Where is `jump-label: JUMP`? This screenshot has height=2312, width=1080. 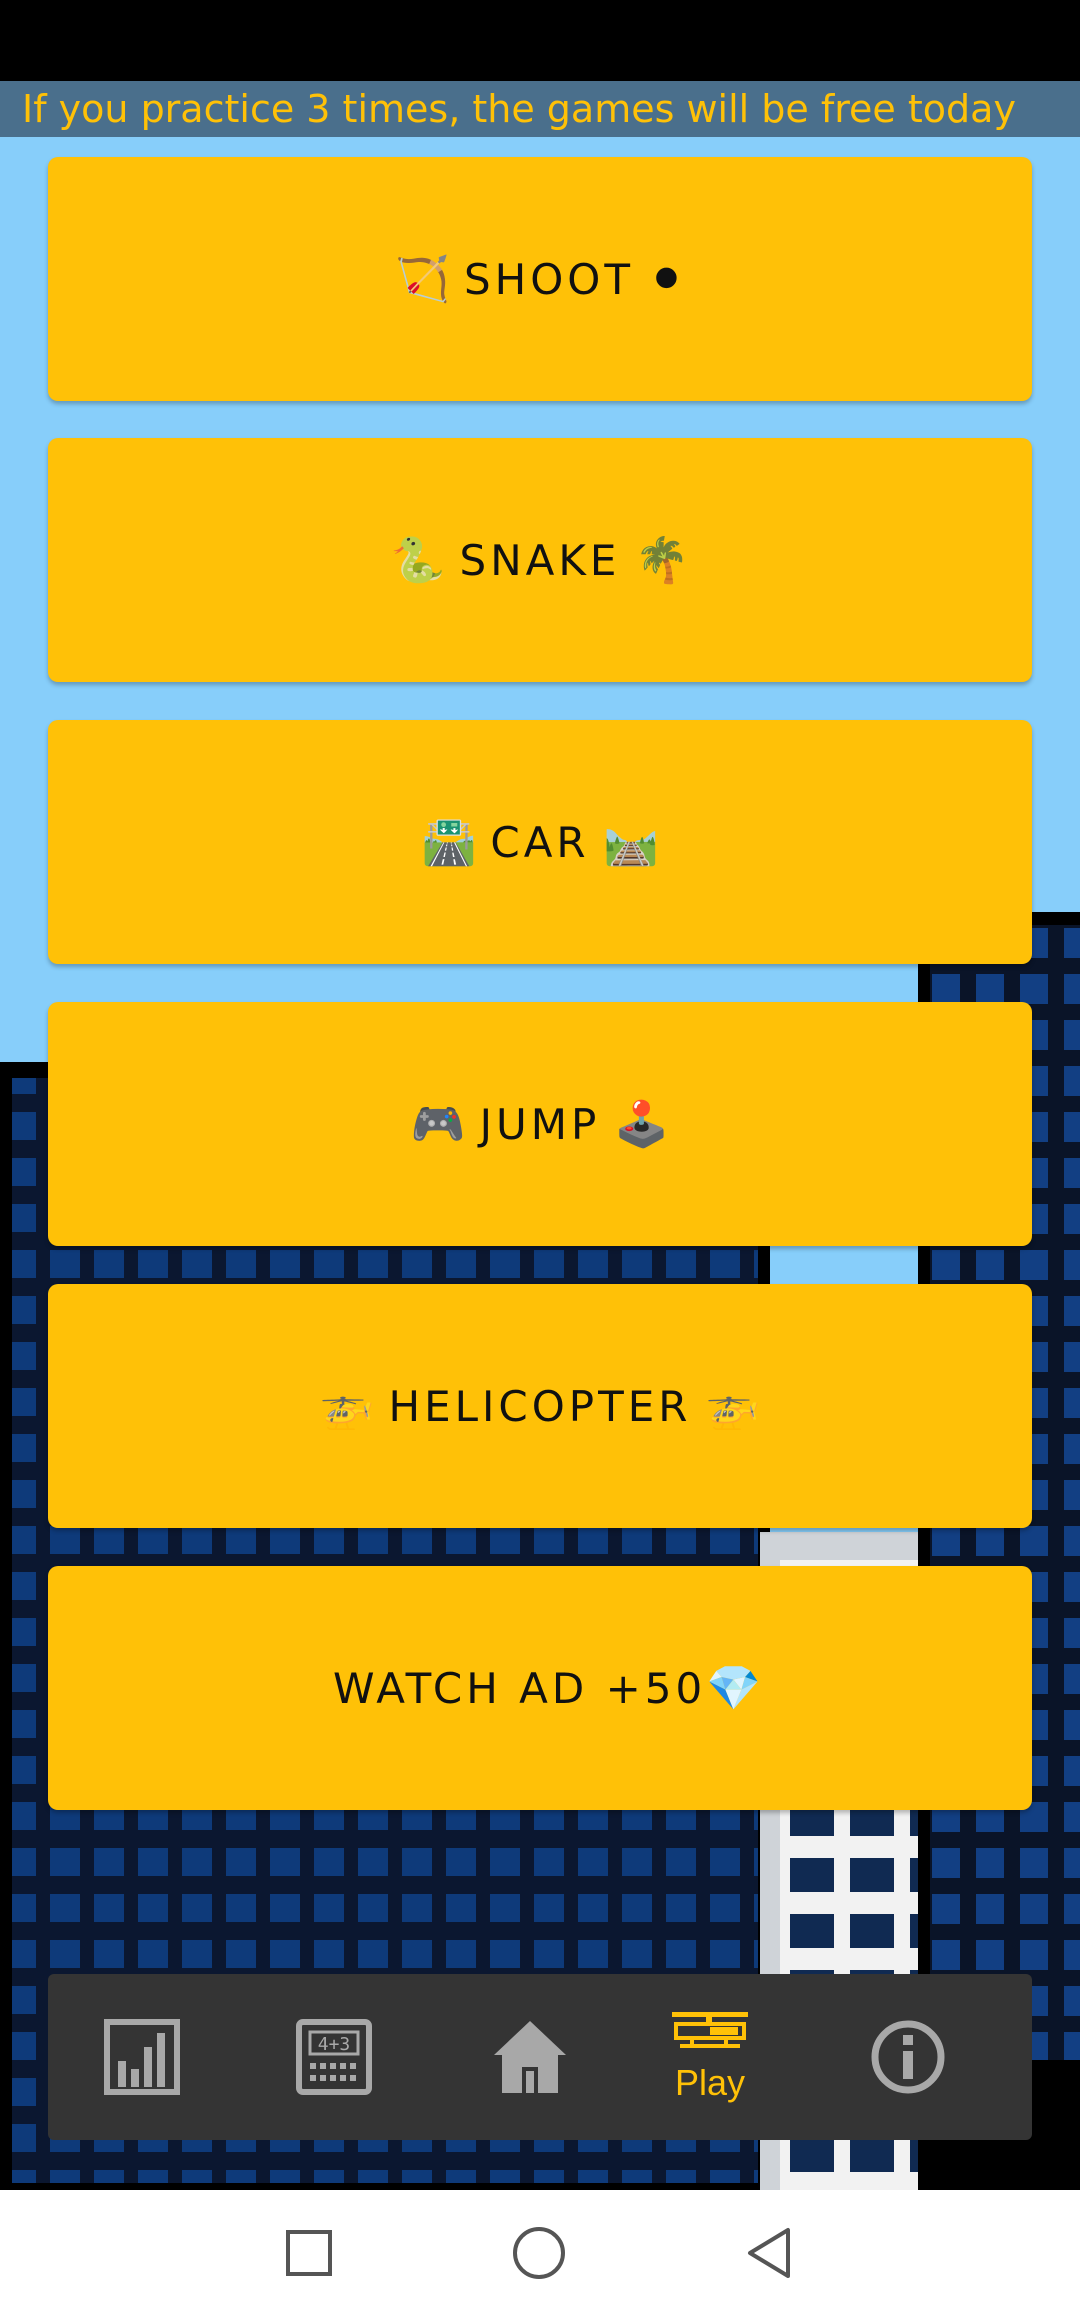 jump-label: JUMP is located at coordinates (540, 1124).